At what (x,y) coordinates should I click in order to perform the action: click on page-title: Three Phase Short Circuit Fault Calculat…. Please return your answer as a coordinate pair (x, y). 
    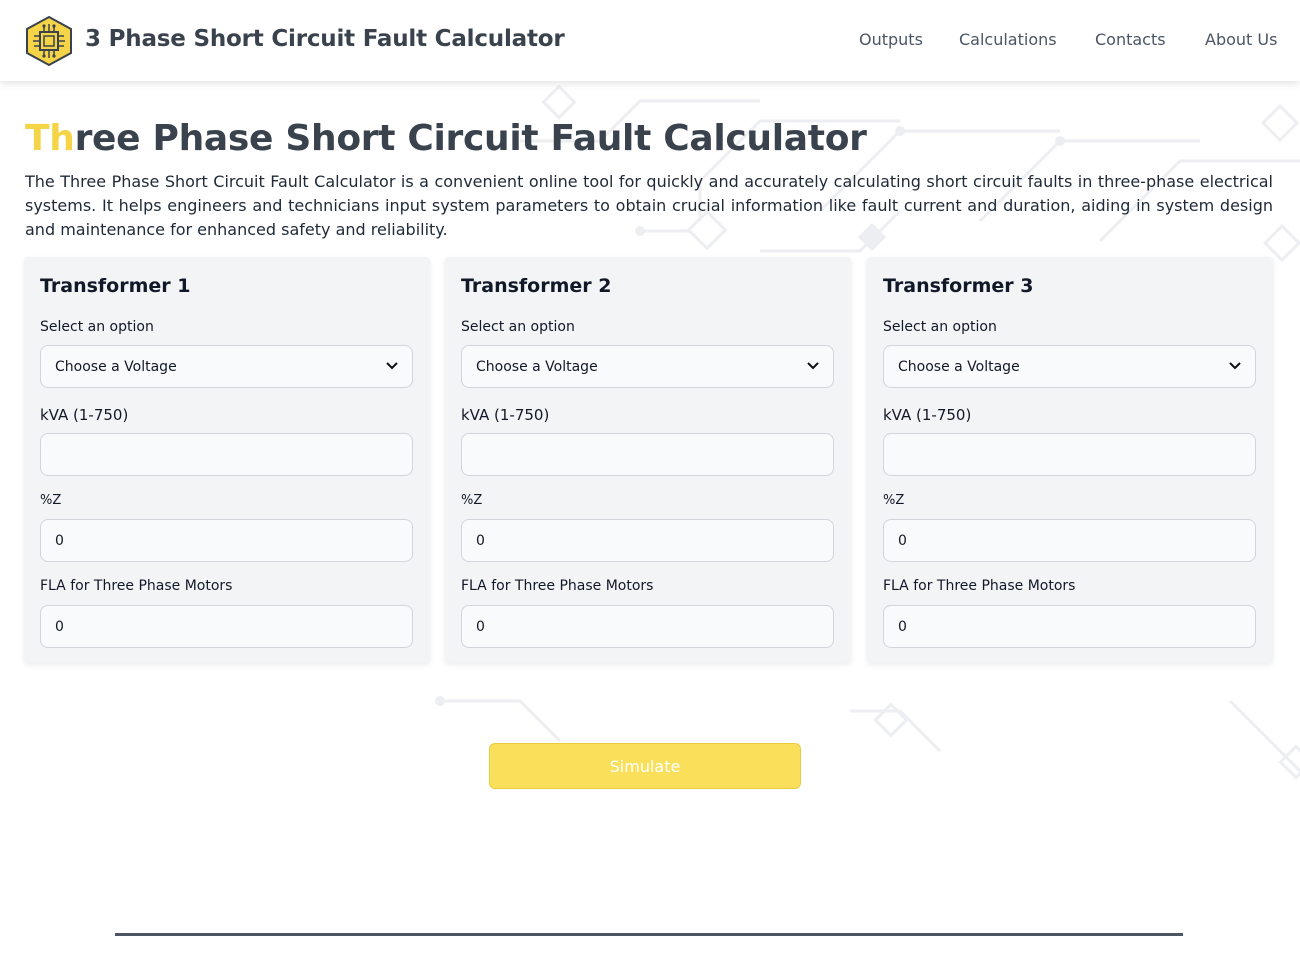
    Looking at the image, I should click on (446, 138).